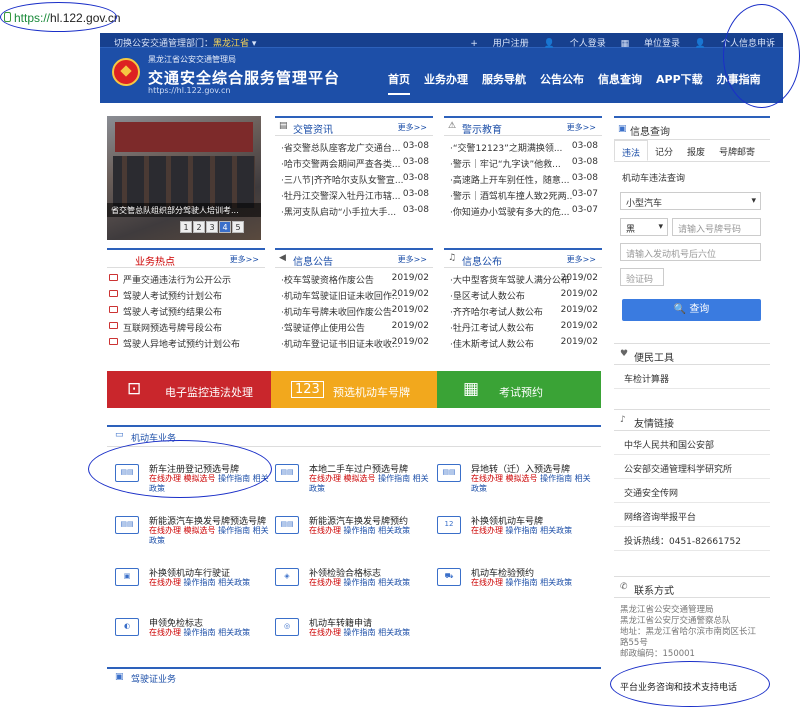  What do you see at coordinates (523, 194) in the screenshot?
I see `list-item: ·警示｜酒驾机车撞人致2死两... 03-07` at bounding box center [523, 194].